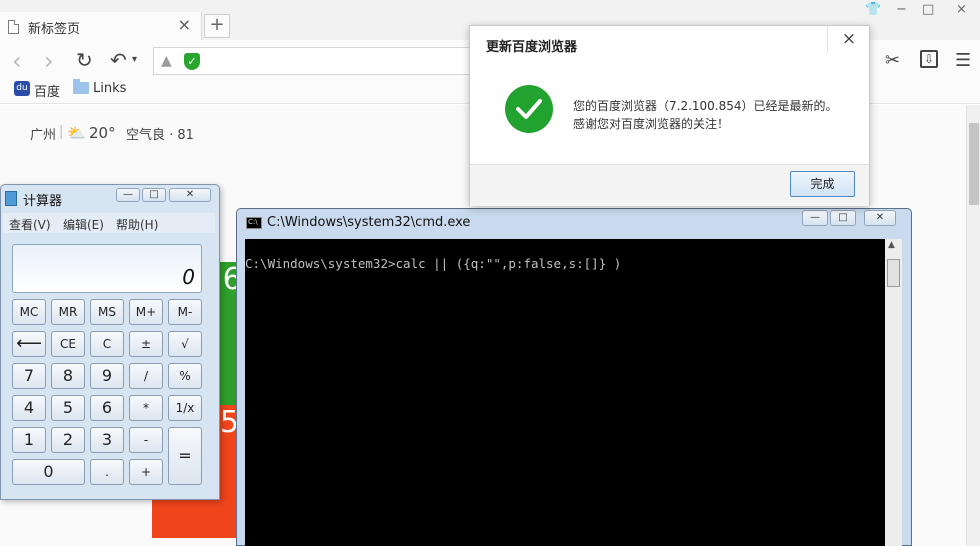 This screenshot has width=980, height=546. Describe the element at coordinates (929, 59) in the screenshot. I see `download-icon: ⇩` at that location.